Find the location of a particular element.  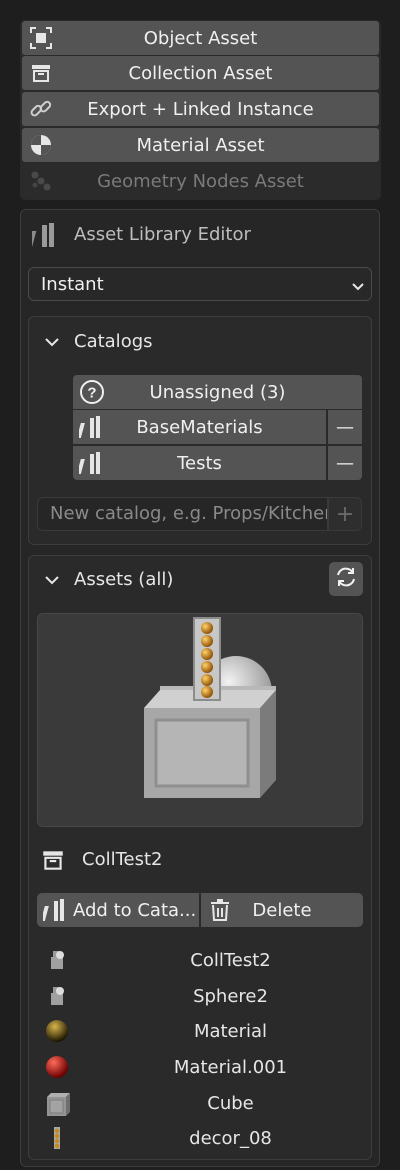

list-item: Cube is located at coordinates (200, 1103).